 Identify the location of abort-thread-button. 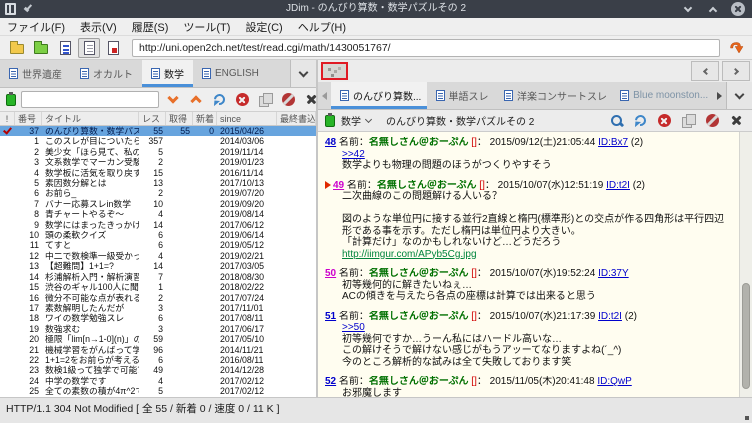
(712, 121).